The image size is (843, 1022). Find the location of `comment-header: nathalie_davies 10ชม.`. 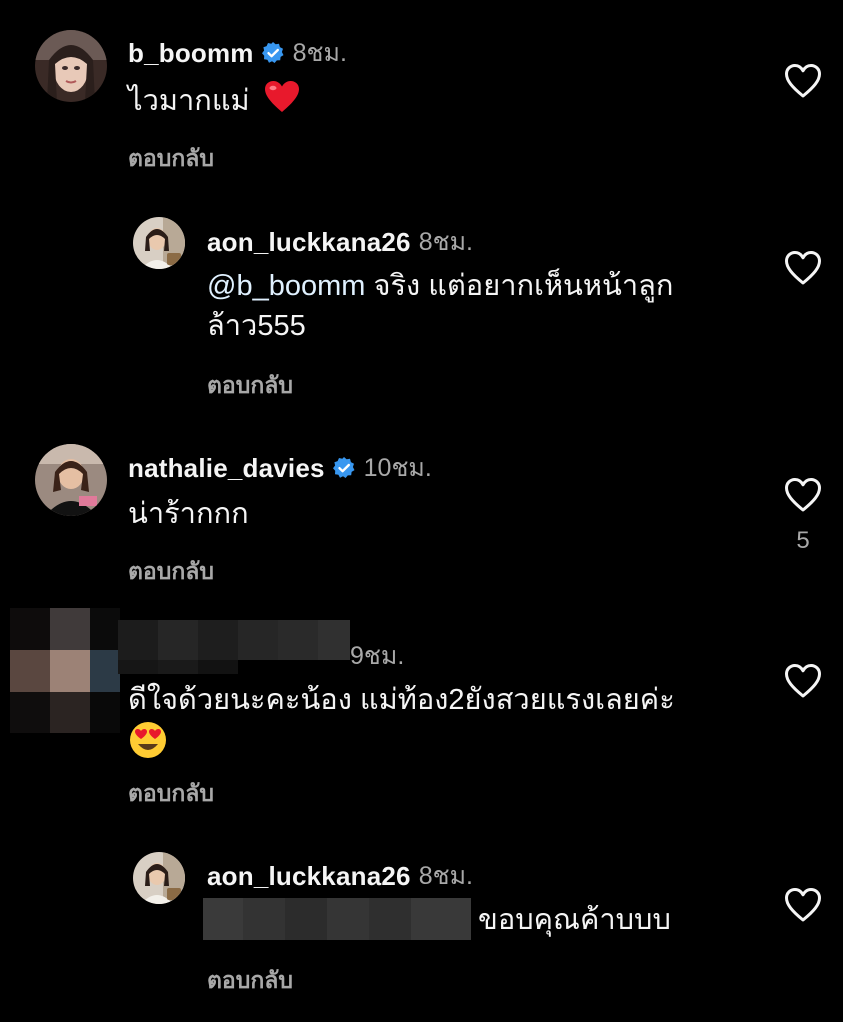

comment-header: nathalie_davies 10ชม. is located at coordinates (280, 468).